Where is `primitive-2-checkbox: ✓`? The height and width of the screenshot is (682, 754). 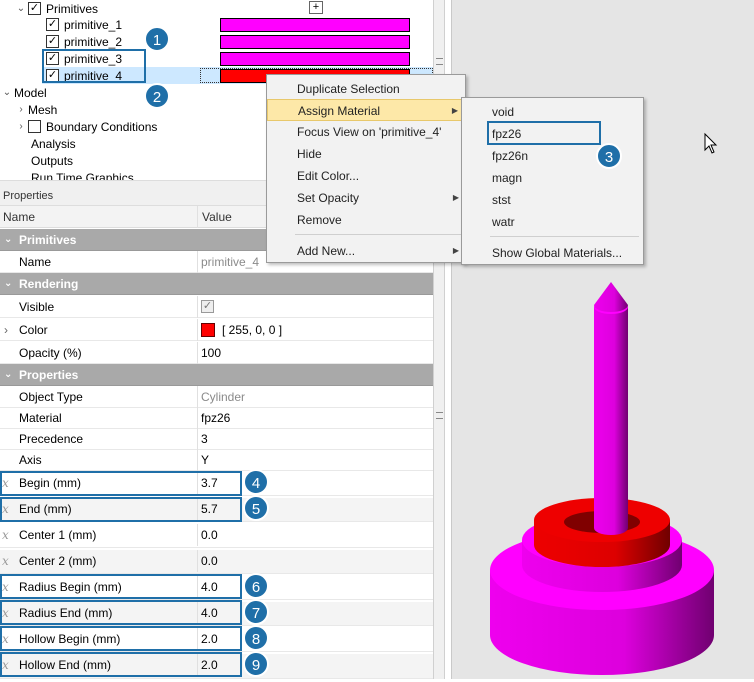
primitive-2-checkbox: ✓ is located at coordinates (52, 41).